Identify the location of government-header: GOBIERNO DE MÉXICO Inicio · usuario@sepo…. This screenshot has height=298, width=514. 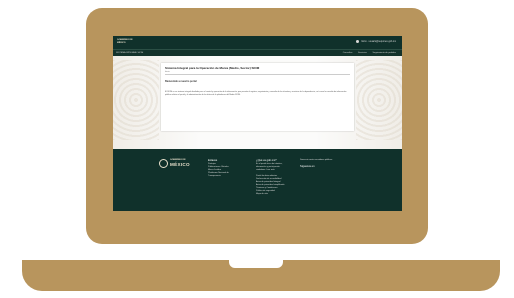
(257, 42).